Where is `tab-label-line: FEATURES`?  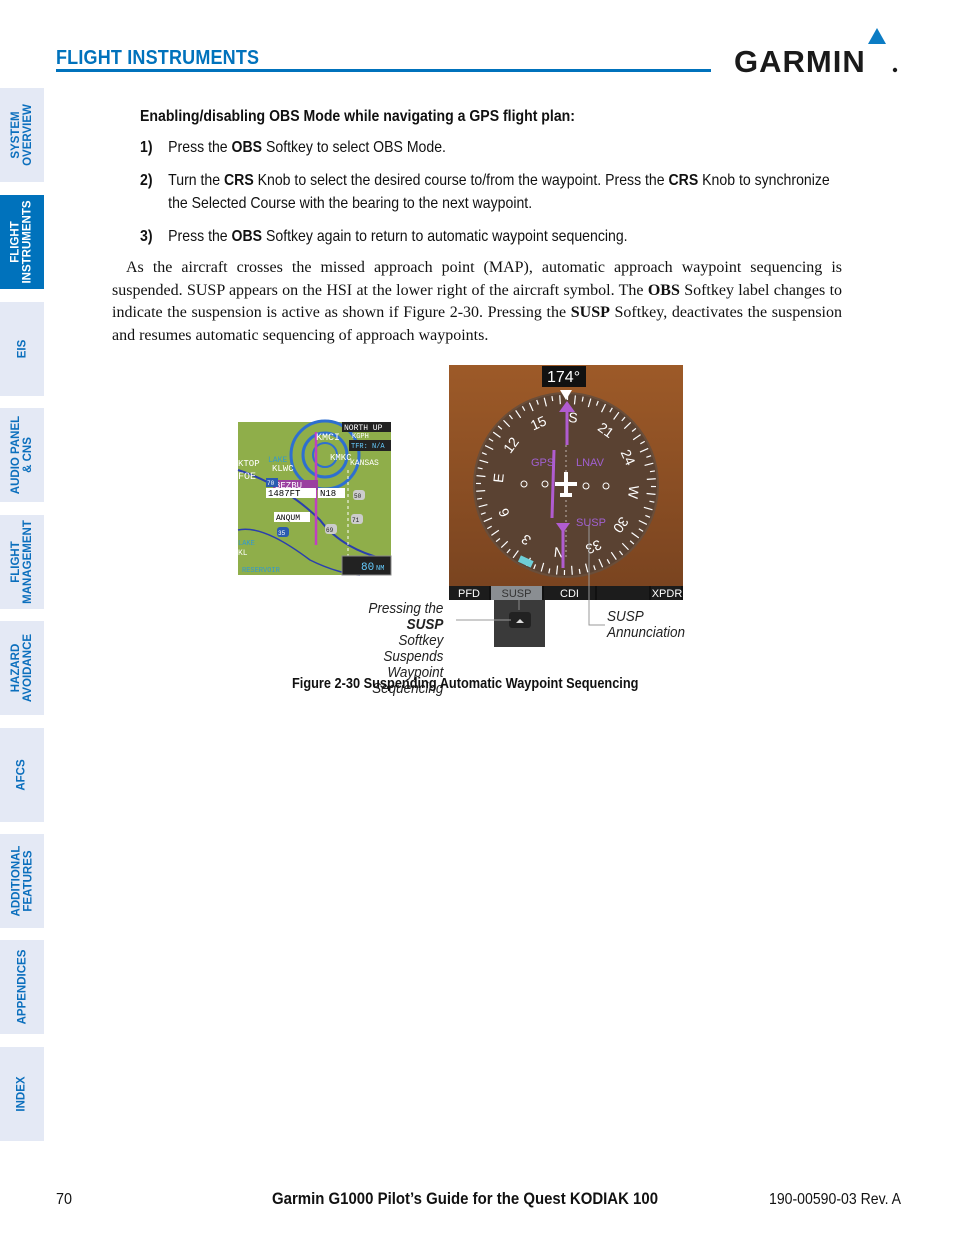 tab-label-line: FEATURES is located at coordinates (28, 881).